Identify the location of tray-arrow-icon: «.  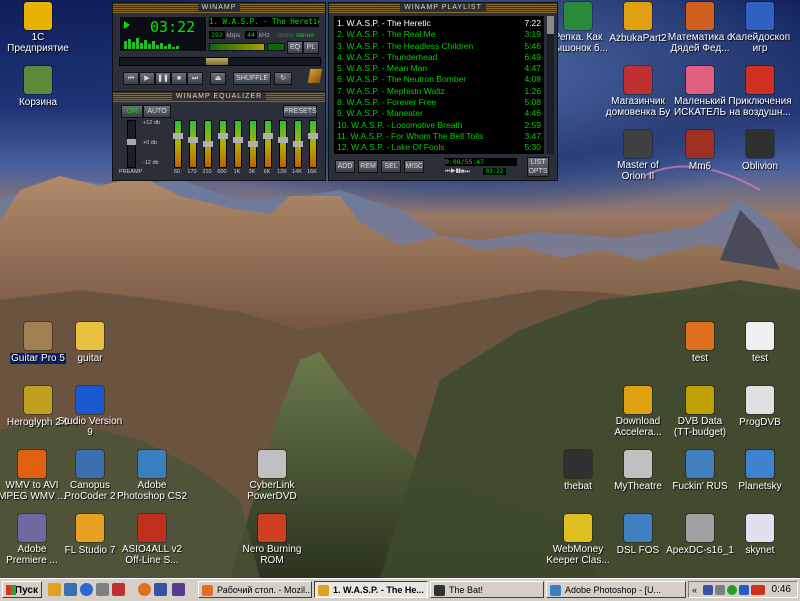
(697, 590).